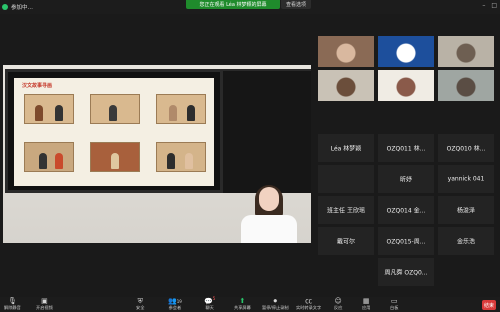 The height and width of the screenshot is (312, 500). I want to click on participant-name: 金乐浩, so click(465, 242).